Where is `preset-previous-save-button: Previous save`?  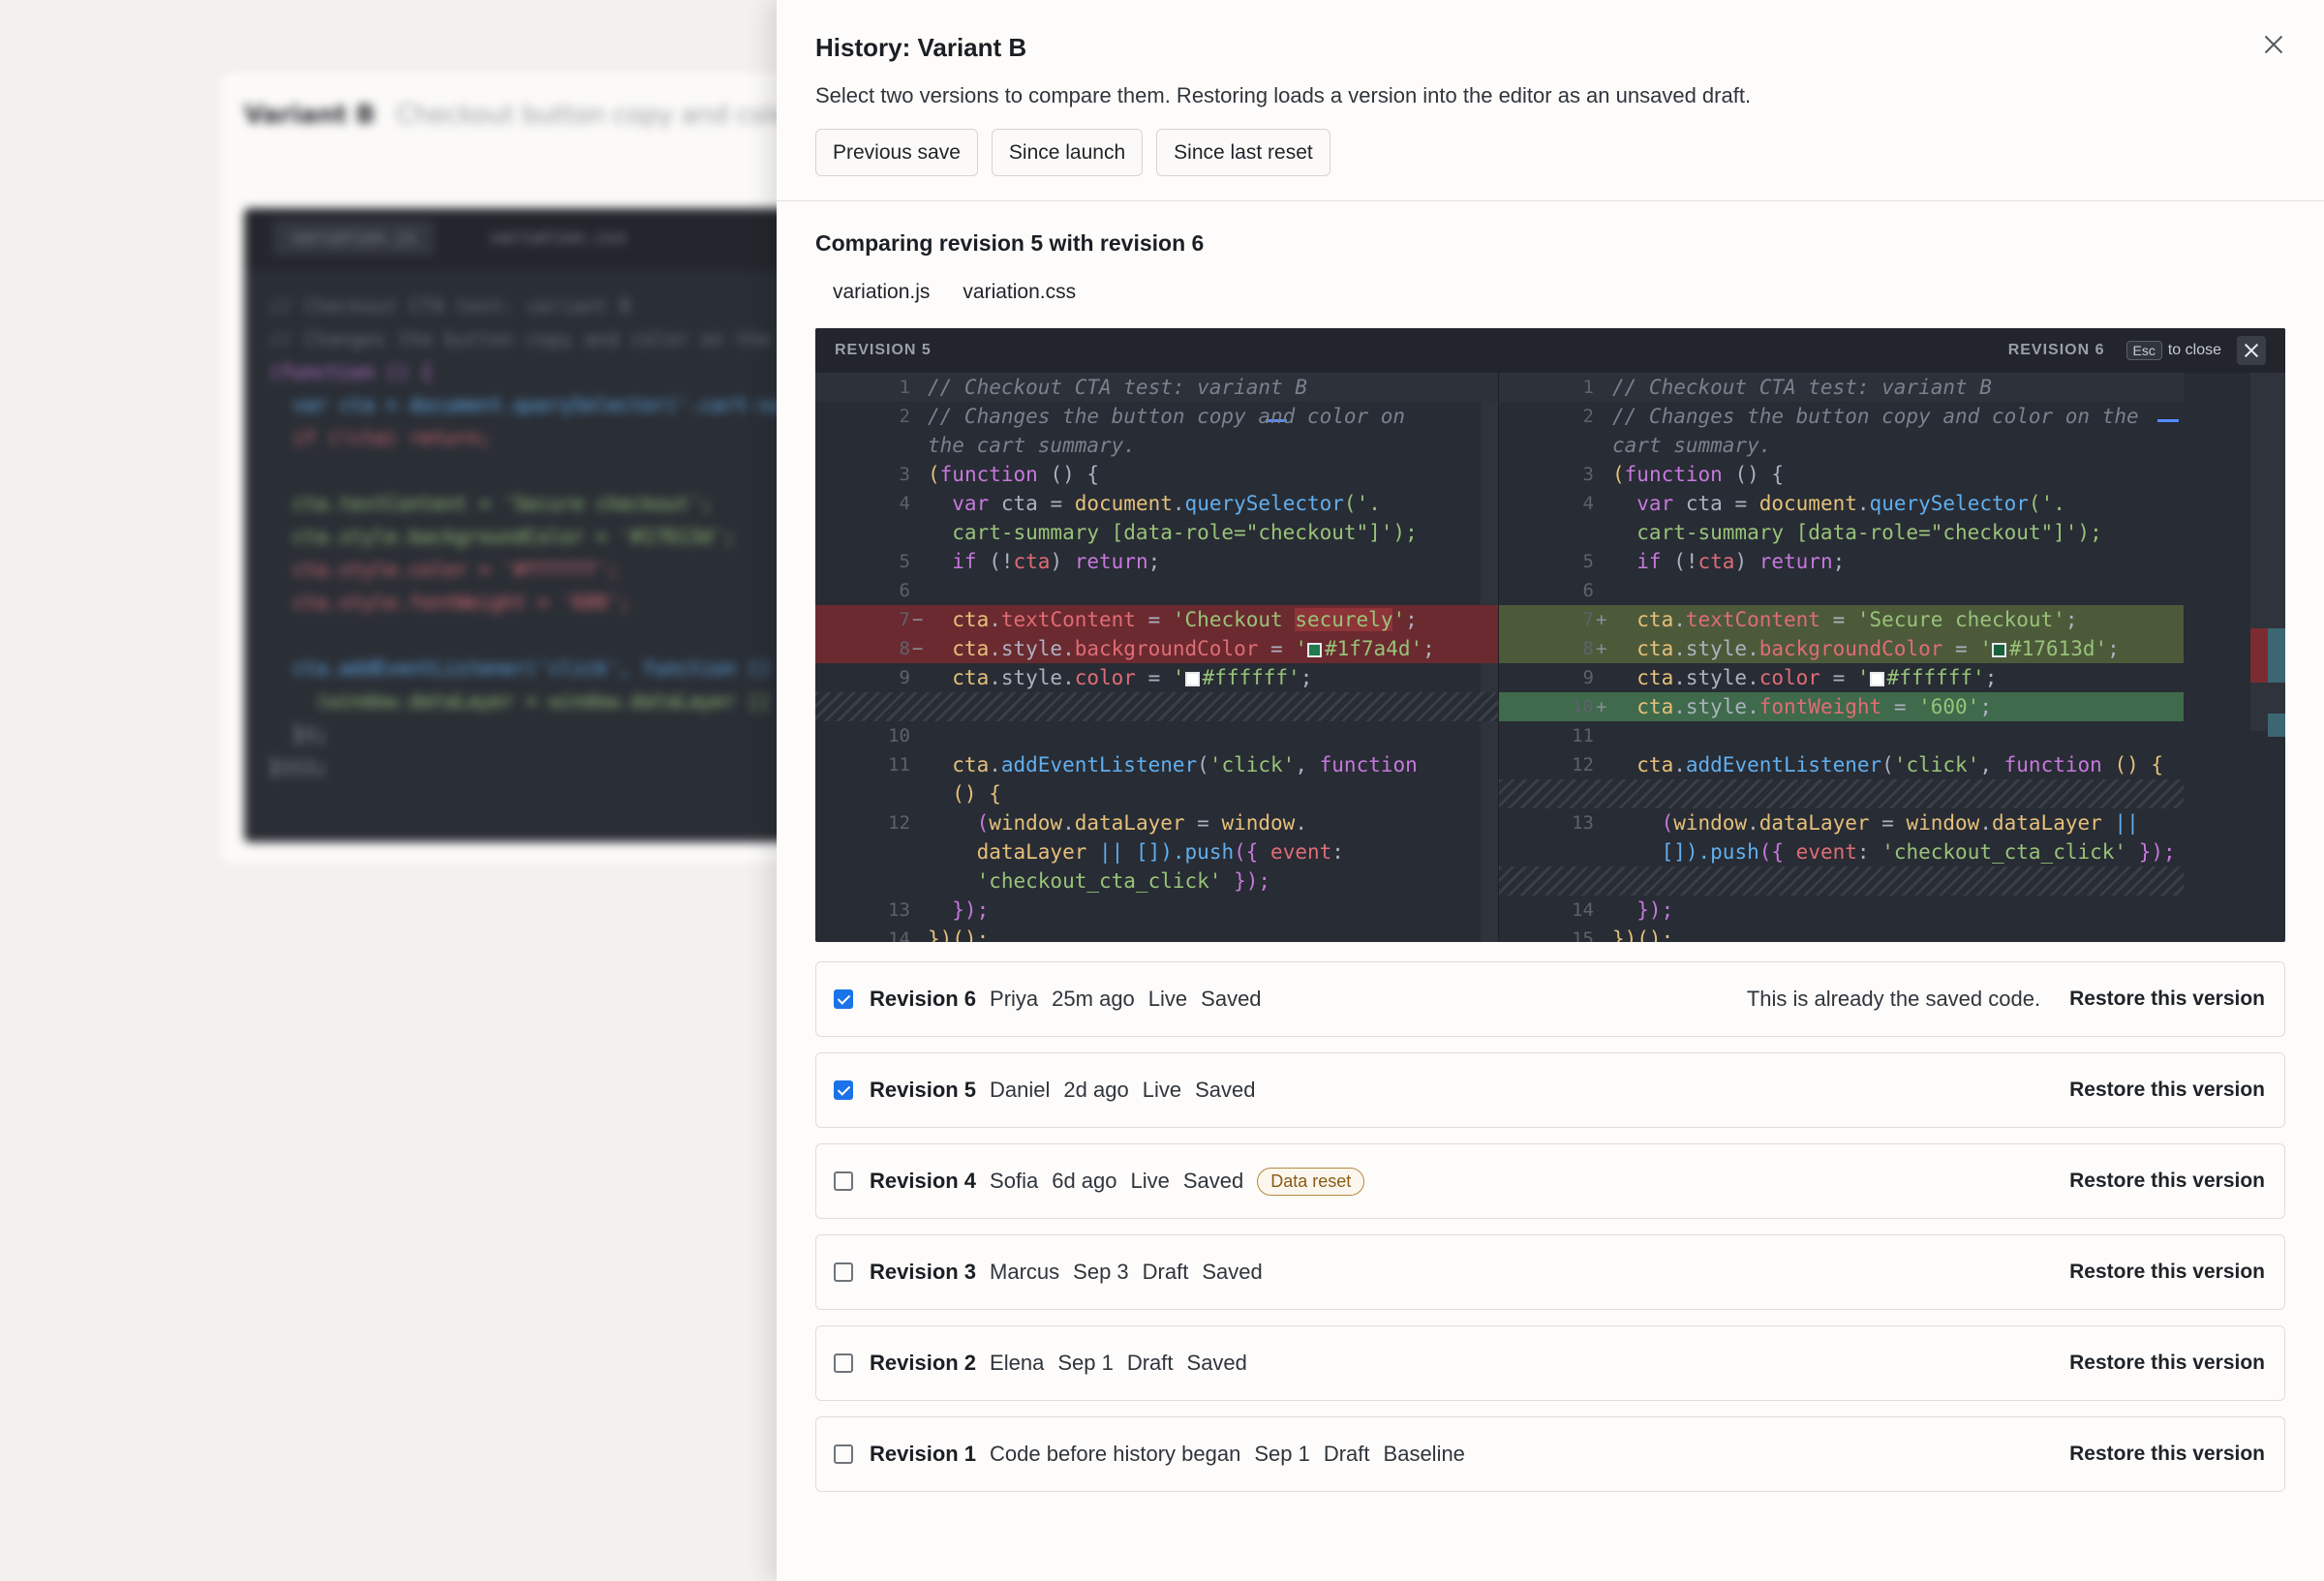
preset-previous-save-button: Previous save is located at coordinates (897, 152).